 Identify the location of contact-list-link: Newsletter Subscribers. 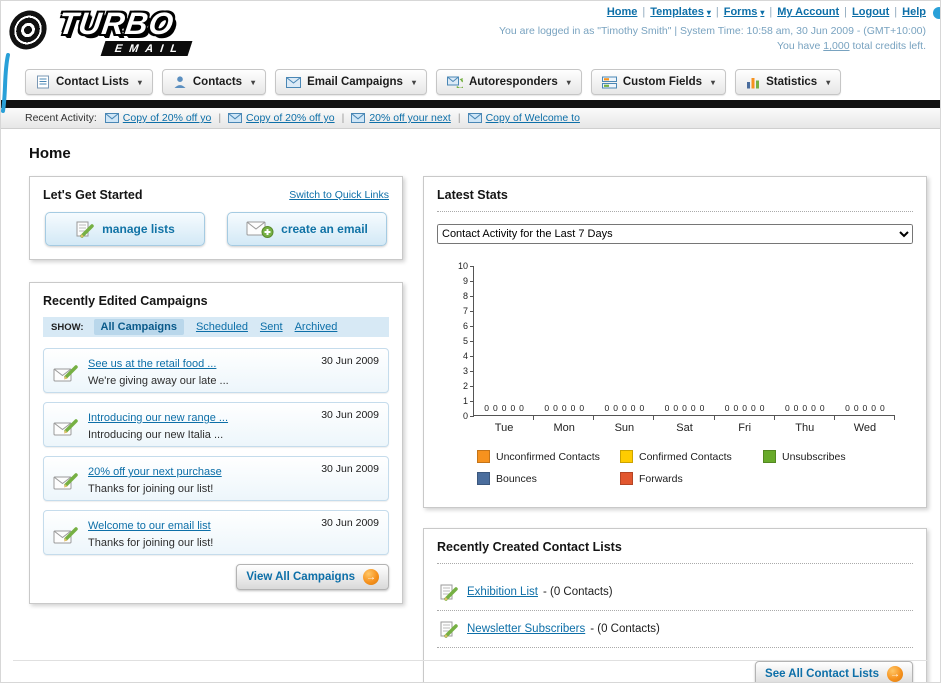
(526, 629).